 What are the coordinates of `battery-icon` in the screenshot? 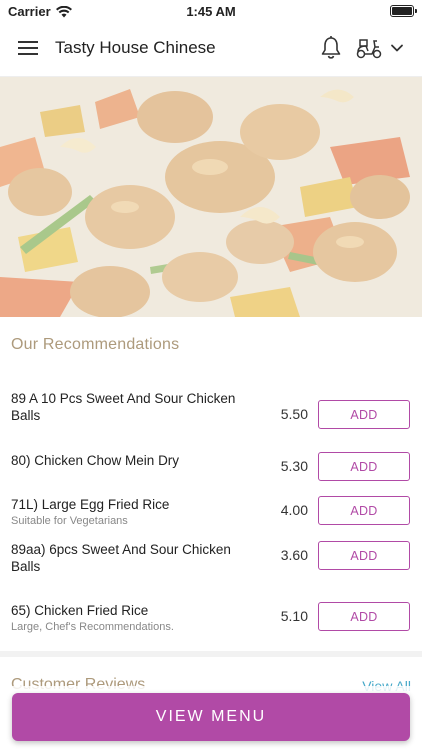 It's located at (403, 11).